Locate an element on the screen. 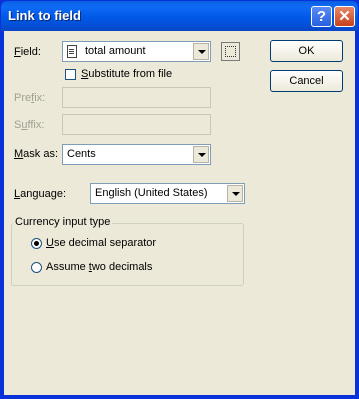 The height and width of the screenshot is (399, 359). use-decimal-separator-radio is located at coordinates (36, 243).